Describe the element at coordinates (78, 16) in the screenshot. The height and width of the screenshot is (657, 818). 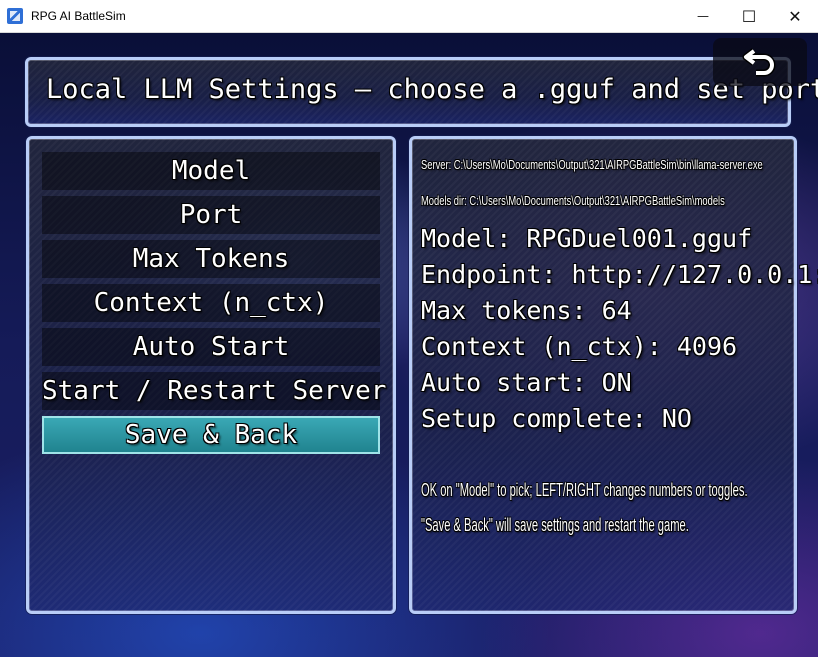
I see `window-title: RPG AI BattleSim` at that location.